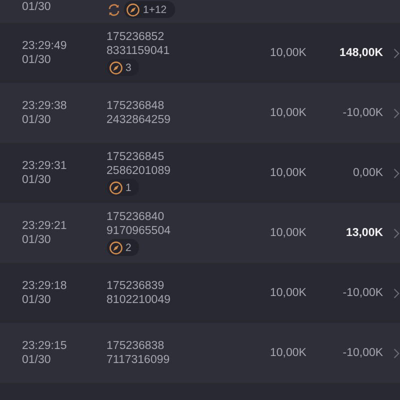 Image resolution: width=400 pixels, height=400 pixels. Describe the element at coordinates (114, 9) in the screenshot. I see `refresh-icon` at that location.